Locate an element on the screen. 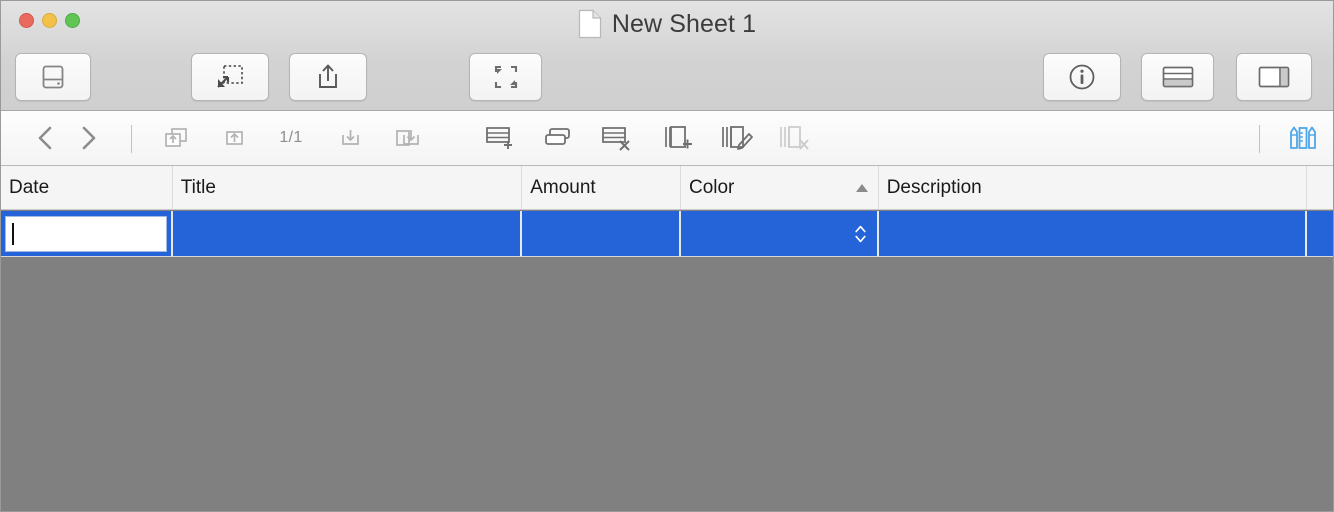  delete-column-icon is located at coordinates (794, 138).